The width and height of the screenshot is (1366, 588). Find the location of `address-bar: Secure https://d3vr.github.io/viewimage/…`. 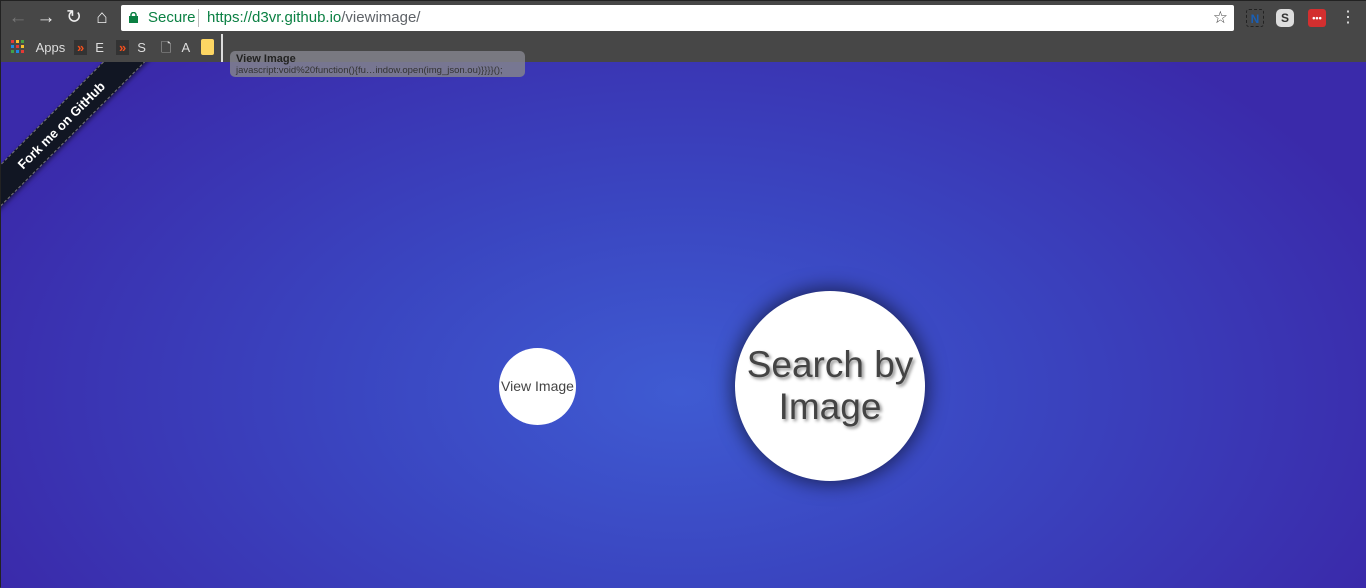

address-bar: Secure https://d3vr.github.io/viewimage/… is located at coordinates (677, 18).